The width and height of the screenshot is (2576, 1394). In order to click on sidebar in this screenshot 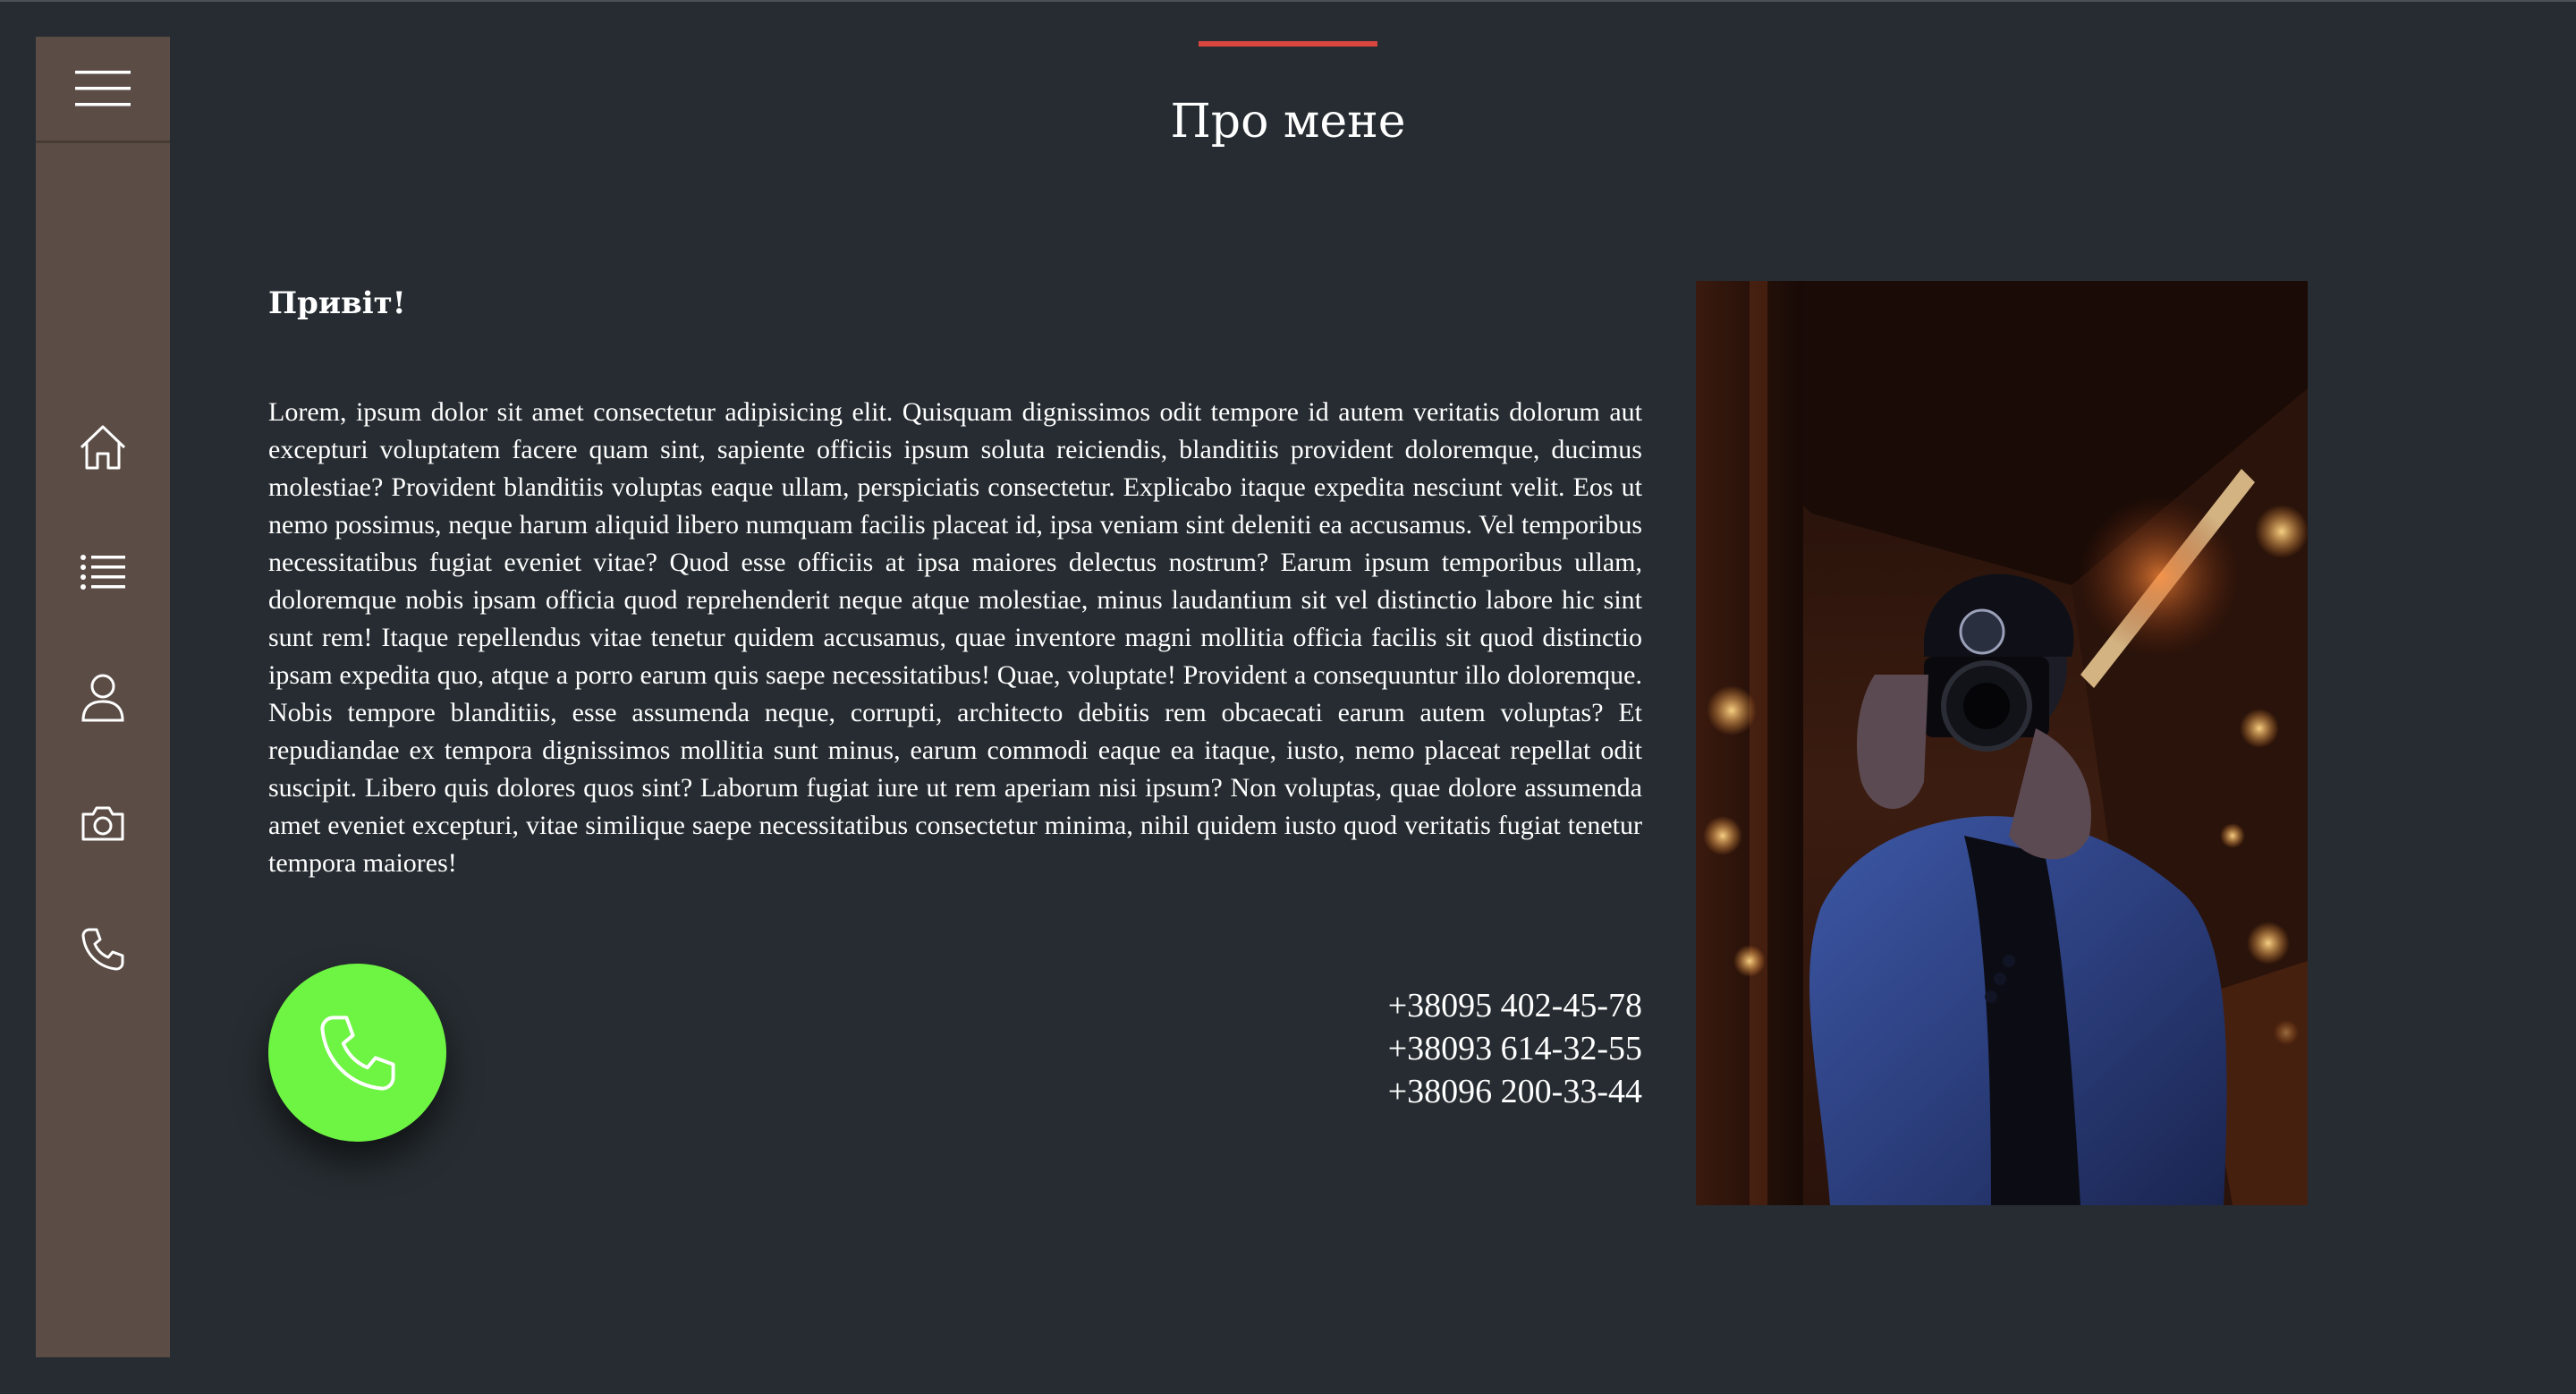, I will do `click(103, 697)`.